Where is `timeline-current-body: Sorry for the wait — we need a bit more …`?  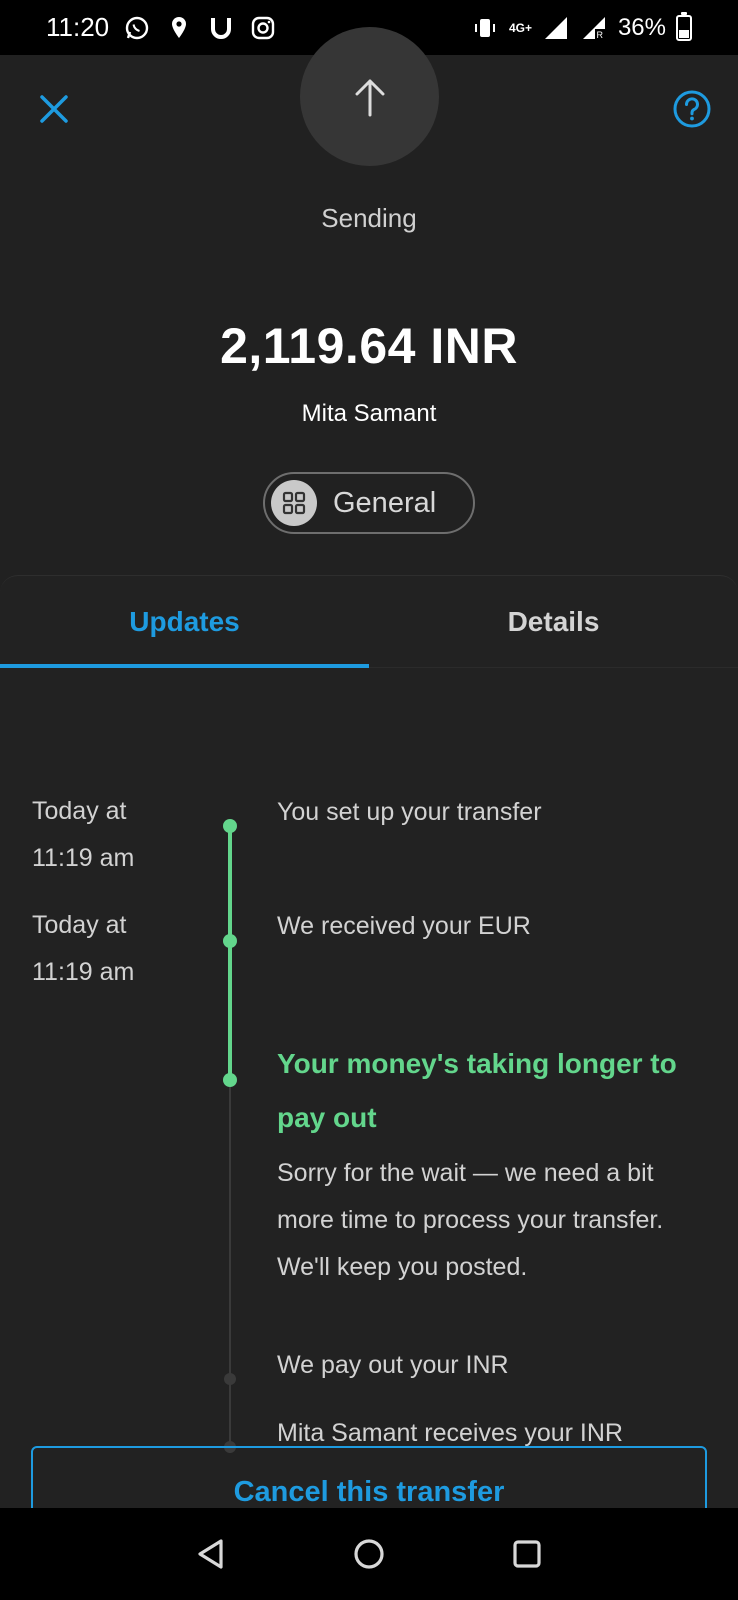
timeline-current-body: Sorry for the wait — we need a bit more … is located at coordinates (470, 1220).